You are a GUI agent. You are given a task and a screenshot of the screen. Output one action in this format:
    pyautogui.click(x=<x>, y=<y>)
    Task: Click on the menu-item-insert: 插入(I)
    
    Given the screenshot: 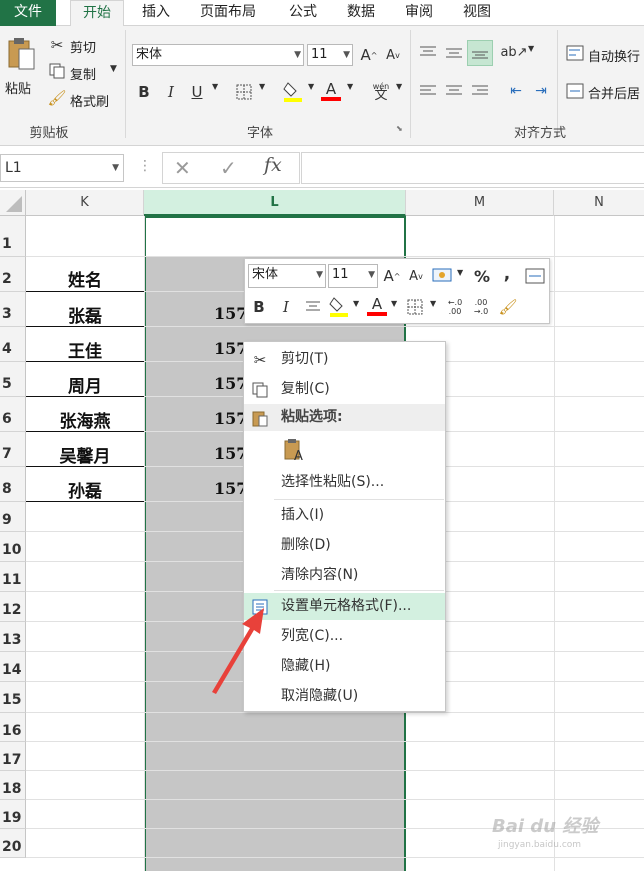 What is the action you would take?
    pyautogui.click(x=344, y=515)
    